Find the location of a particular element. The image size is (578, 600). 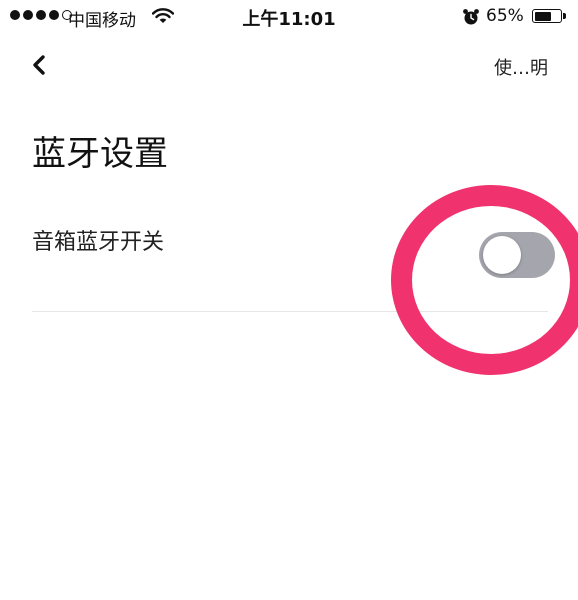

chevron-left-icon is located at coordinates (39, 65).